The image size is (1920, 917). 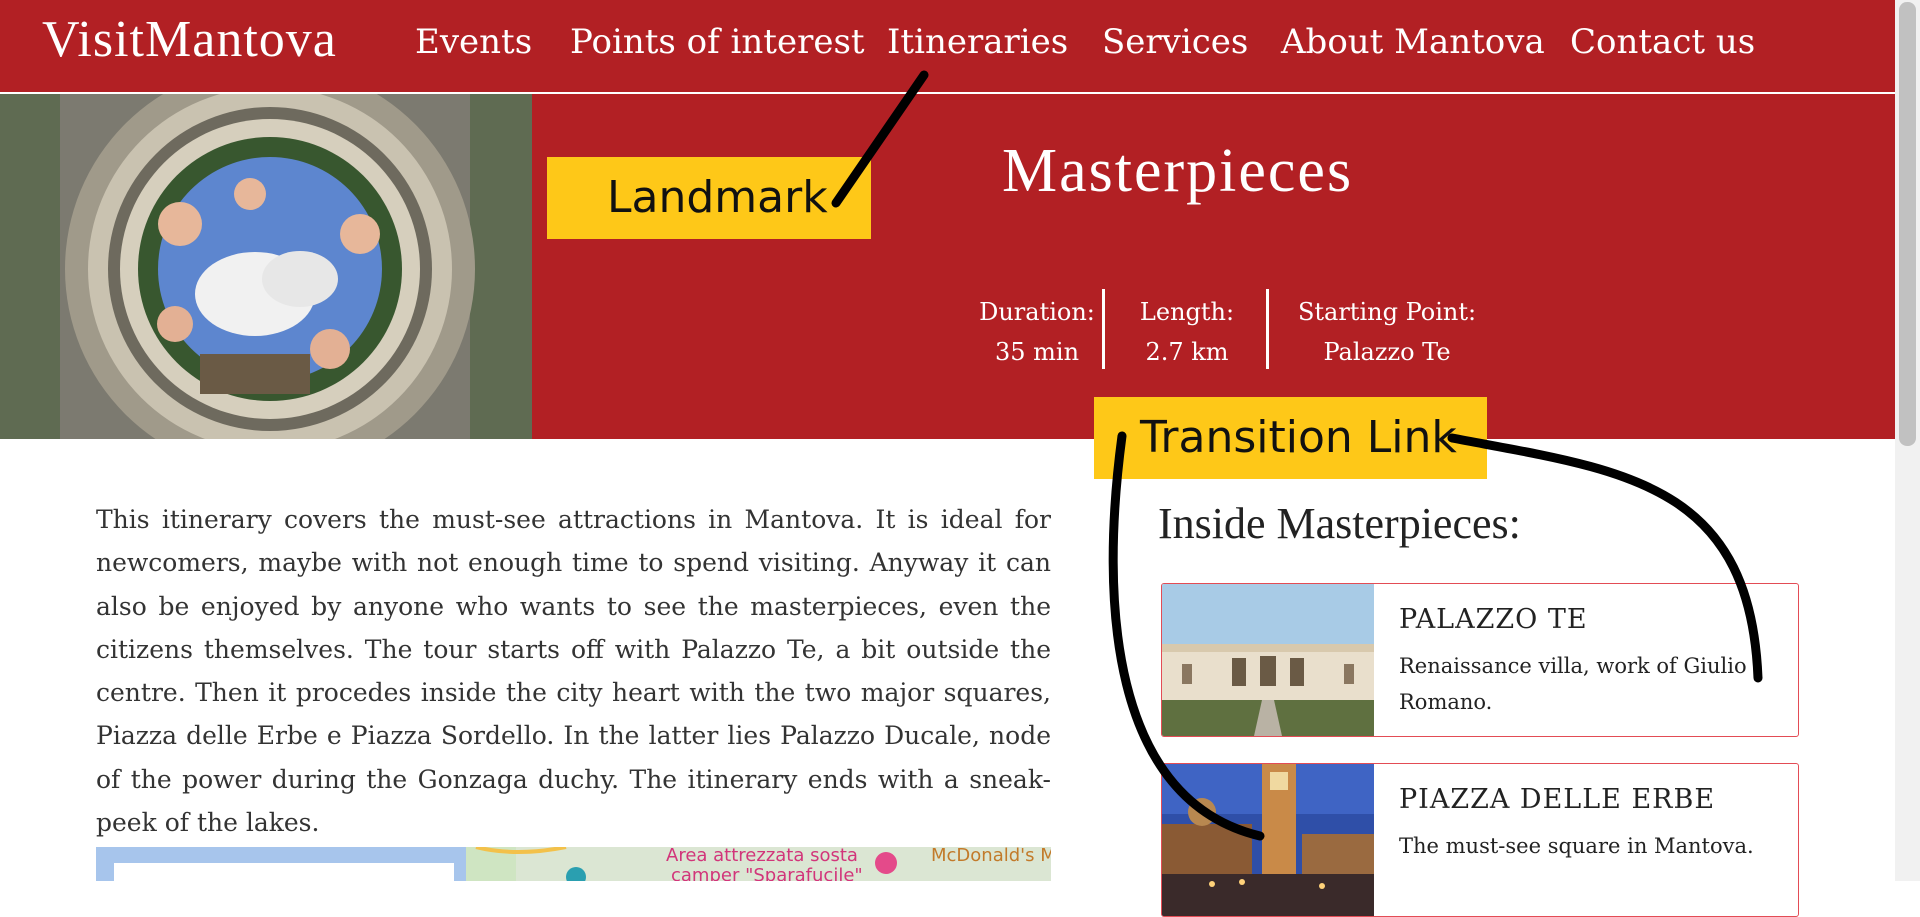 What do you see at coordinates (991, 856) in the screenshot?
I see `map-label: McDonald's M` at bounding box center [991, 856].